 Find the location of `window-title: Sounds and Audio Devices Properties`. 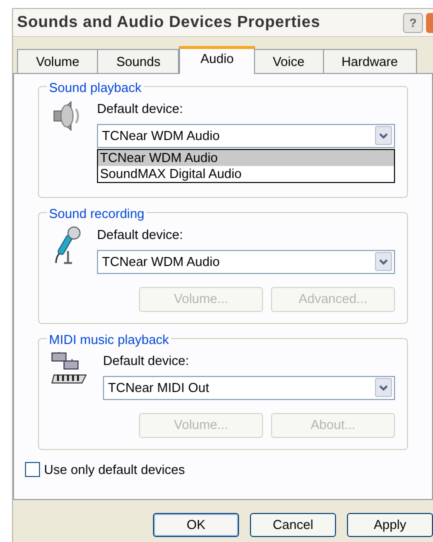

window-title: Sounds and Audio Devices Properties is located at coordinates (168, 22).